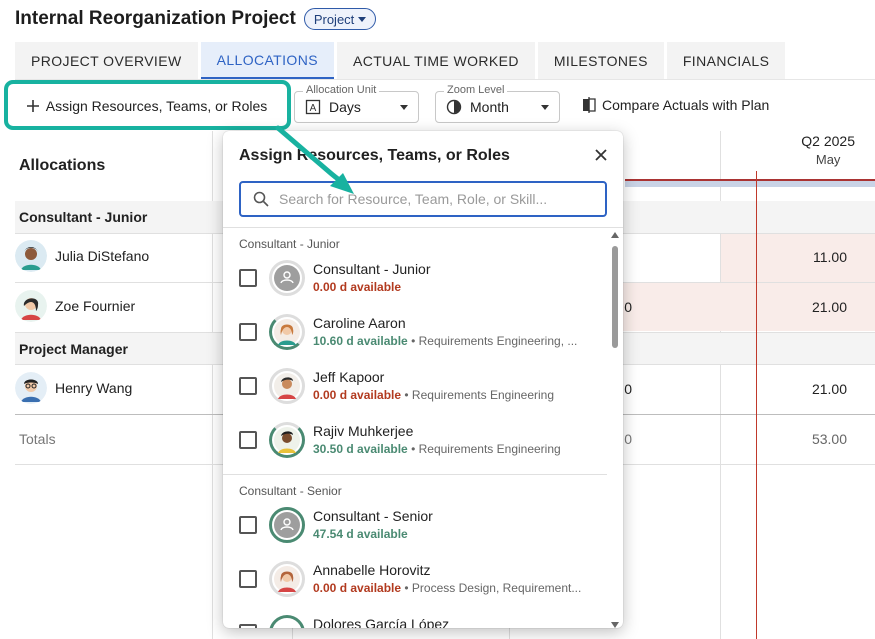  What do you see at coordinates (334, 19) in the screenshot?
I see `badge-label: Project` at bounding box center [334, 19].